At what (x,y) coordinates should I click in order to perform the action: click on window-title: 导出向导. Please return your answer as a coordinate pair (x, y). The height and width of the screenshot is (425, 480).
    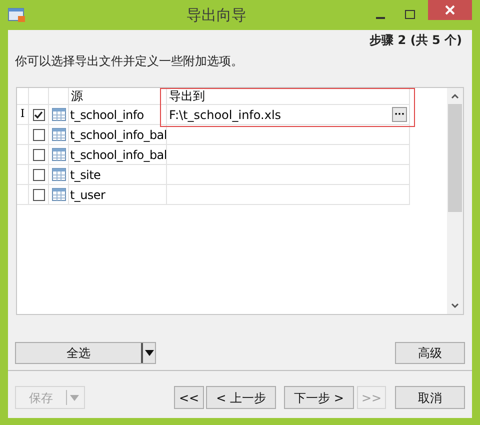
    Looking at the image, I should click on (217, 15).